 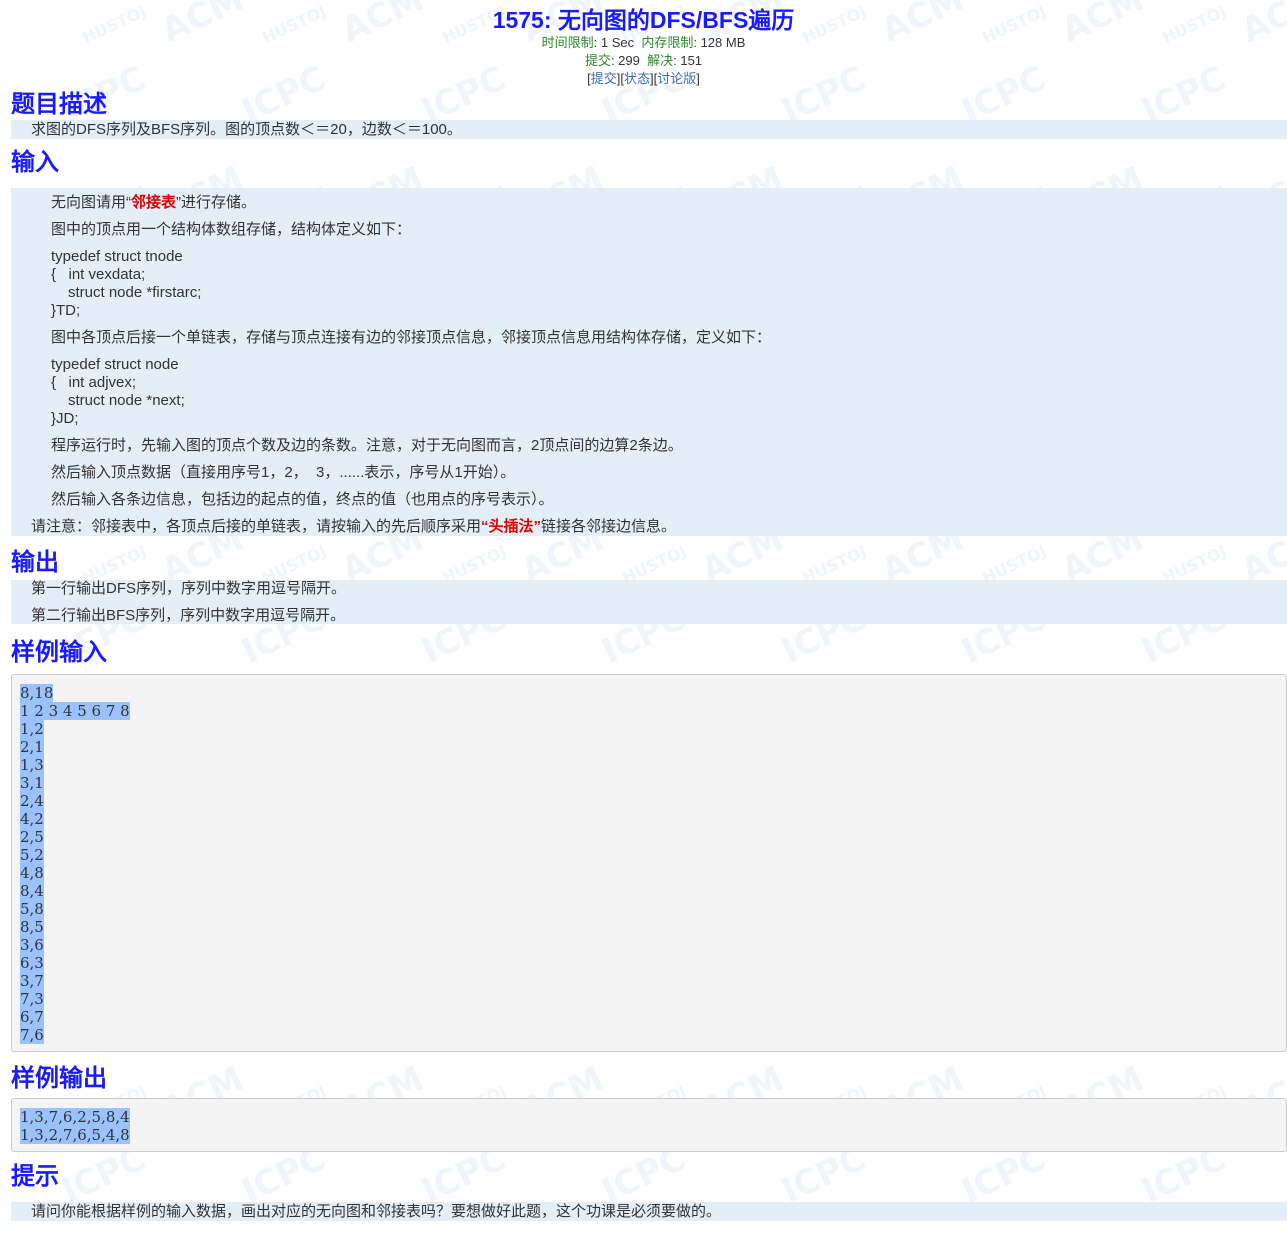 I want to click on sample-input-line-text: 7,6, so click(x=32, y=1035).